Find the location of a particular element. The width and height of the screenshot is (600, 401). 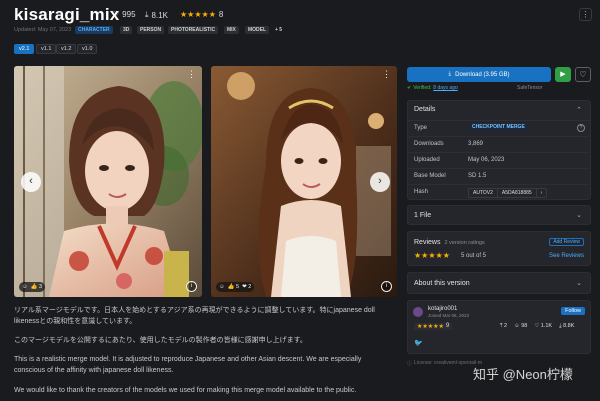

creator-stats: ⤒ 2 ☺ 98 ♡ 1.1K ⤓ 8.8K is located at coordinates (537, 326).